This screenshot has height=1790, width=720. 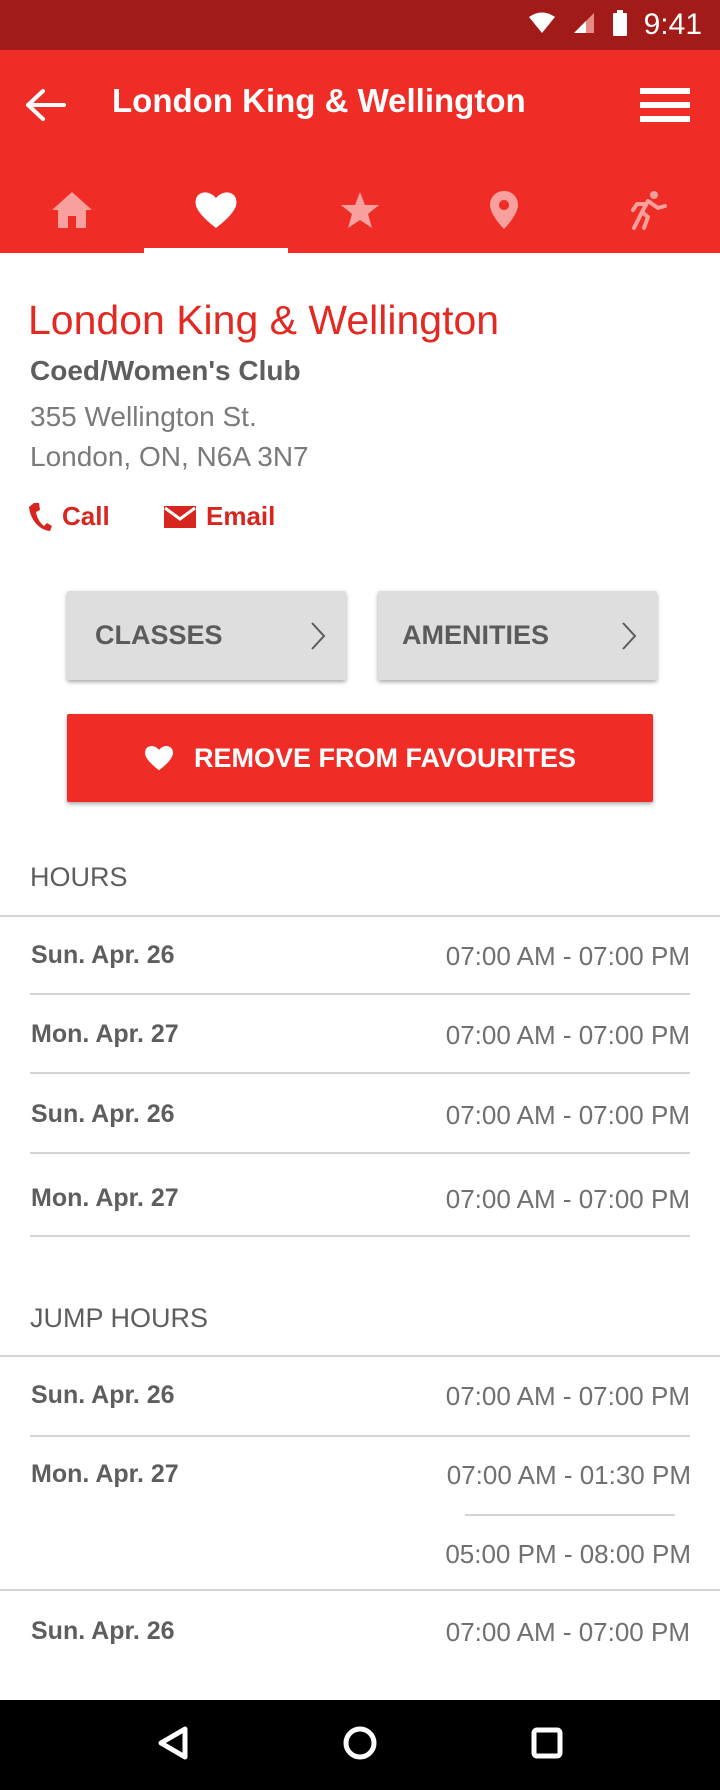 I want to click on jump-hours-time-2: 05:00 PM - 08:00 PM, so click(x=568, y=1554).